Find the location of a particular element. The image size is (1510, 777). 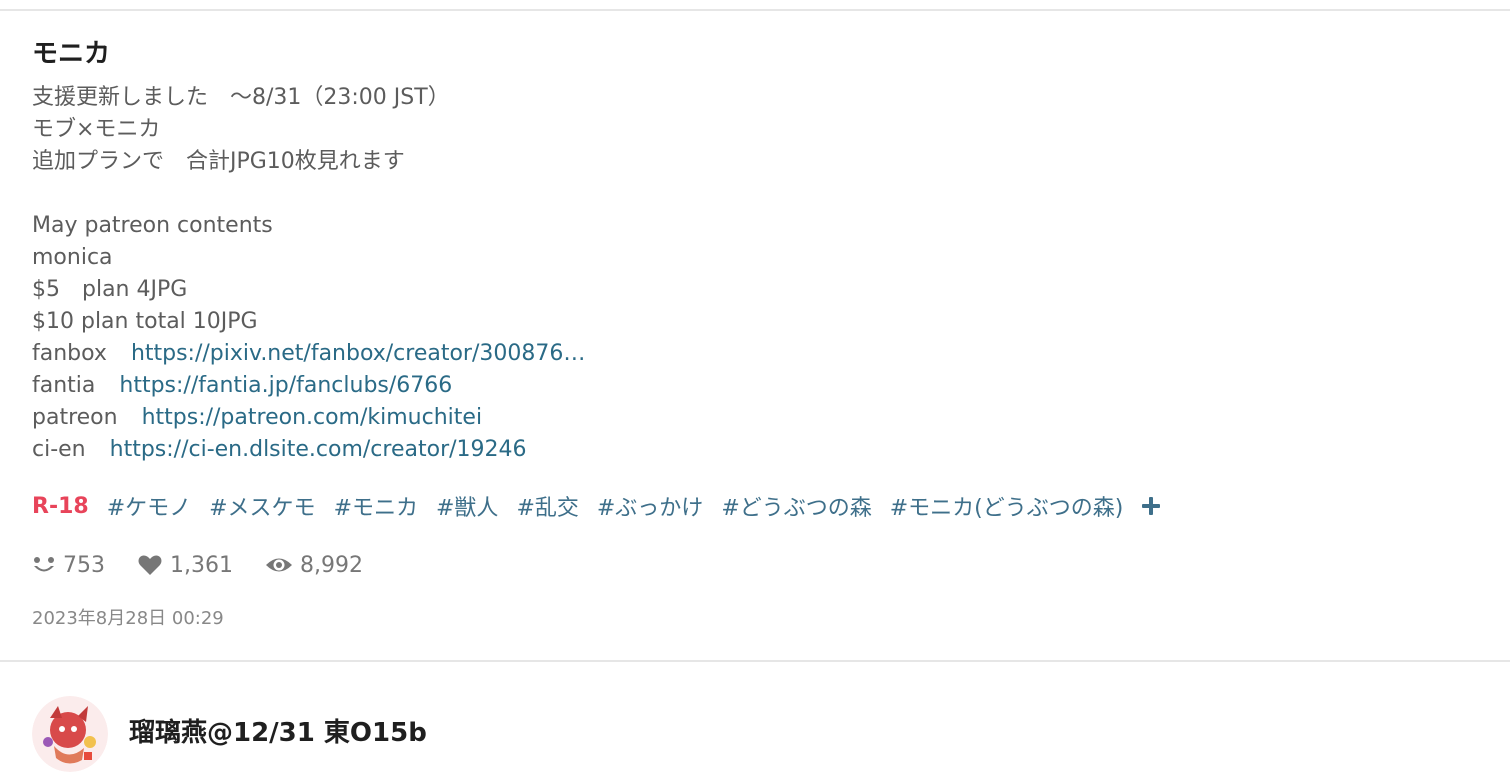

smile-icon is located at coordinates (44, 564).